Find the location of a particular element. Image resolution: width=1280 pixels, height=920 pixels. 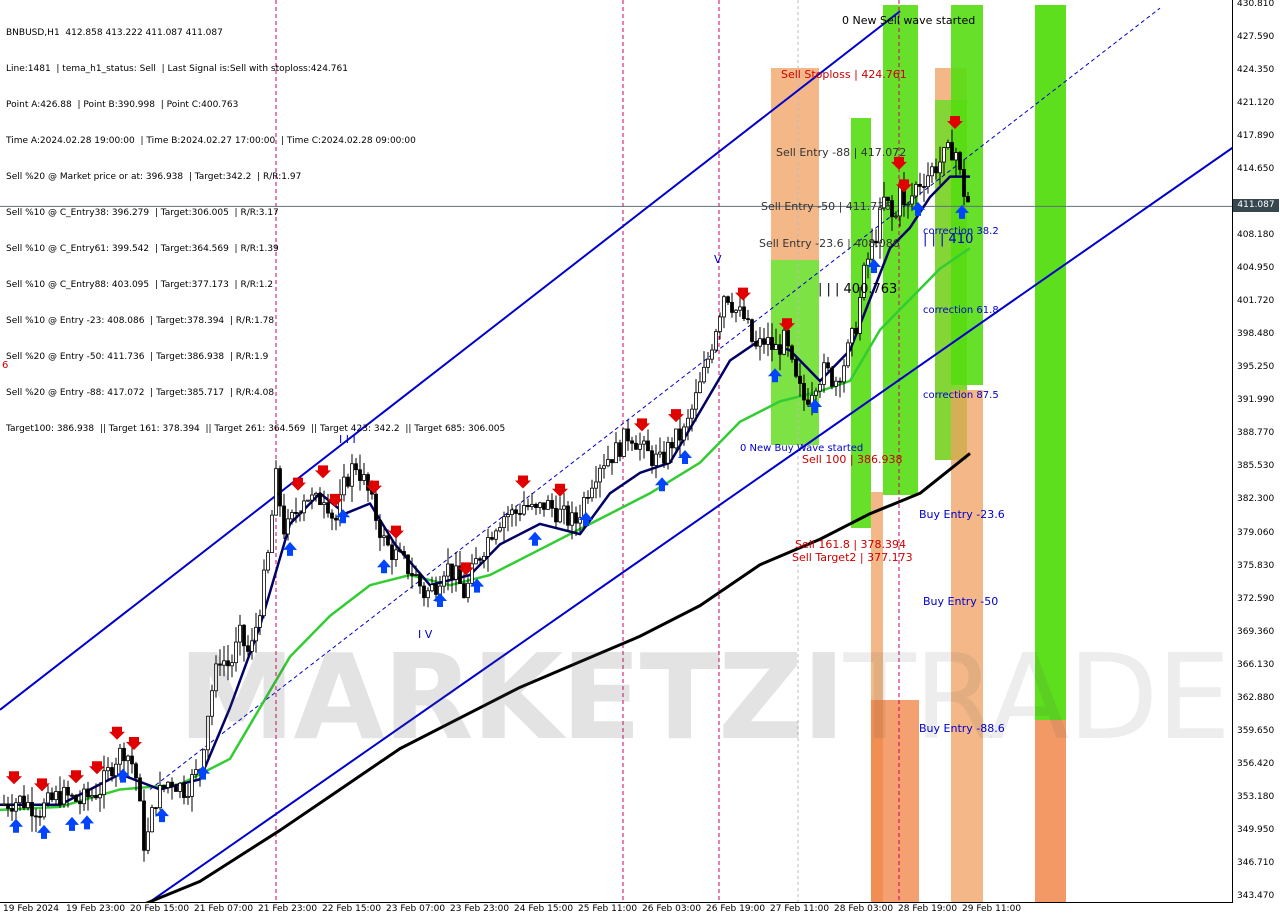

time-tick-label: 28 Feb 03:00 is located at coordinates (864, 909).